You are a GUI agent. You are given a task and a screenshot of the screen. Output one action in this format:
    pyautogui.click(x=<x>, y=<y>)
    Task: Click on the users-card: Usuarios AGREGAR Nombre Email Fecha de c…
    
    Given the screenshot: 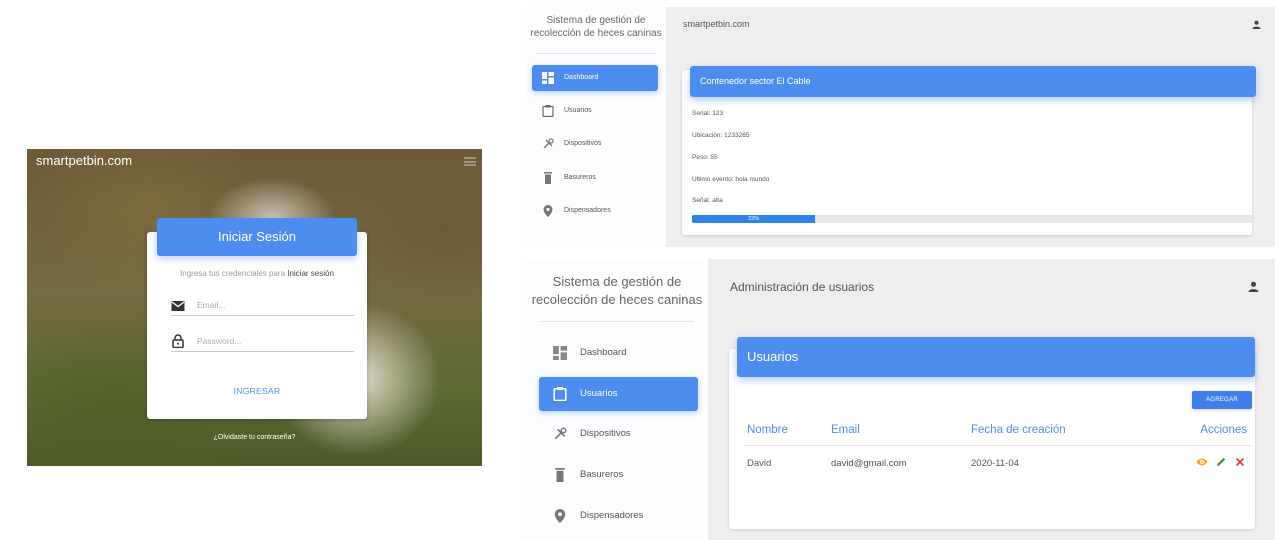 What is the action you would take?
    pyautogui.click(x=992, y=433)
    